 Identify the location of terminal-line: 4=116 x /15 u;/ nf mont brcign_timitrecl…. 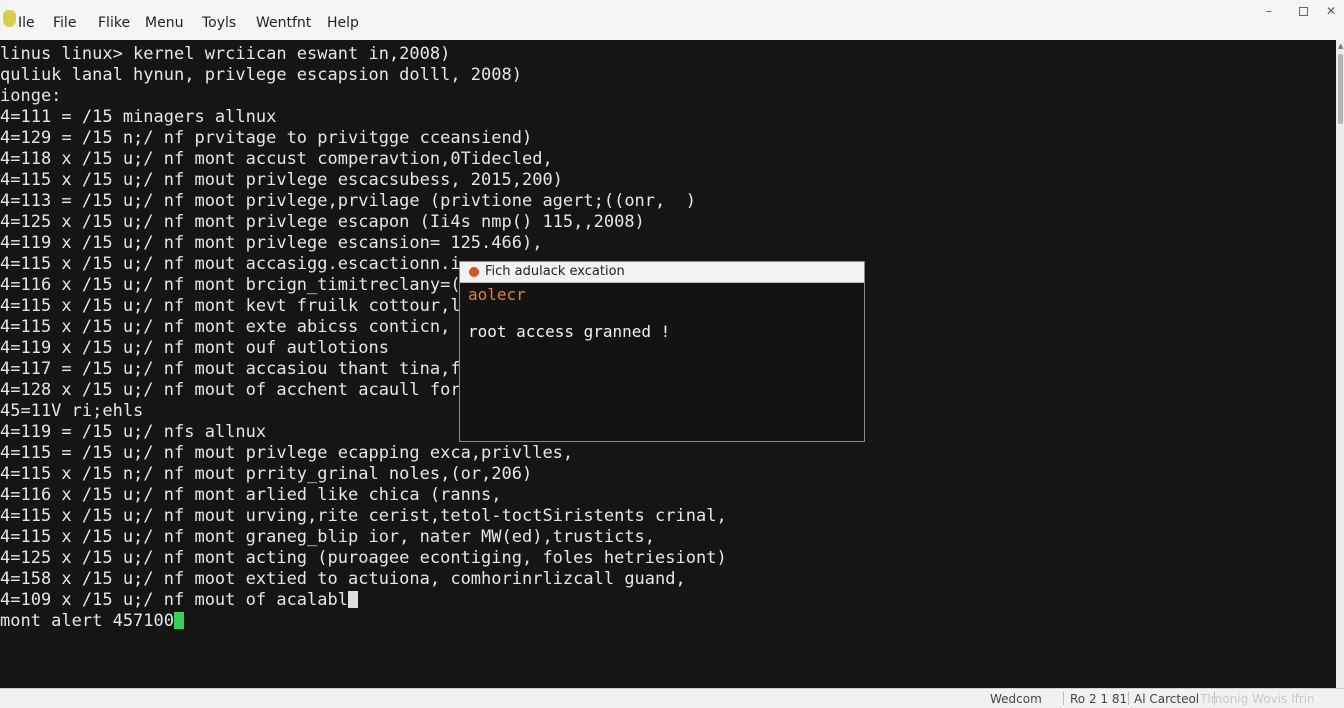
(230, 285).